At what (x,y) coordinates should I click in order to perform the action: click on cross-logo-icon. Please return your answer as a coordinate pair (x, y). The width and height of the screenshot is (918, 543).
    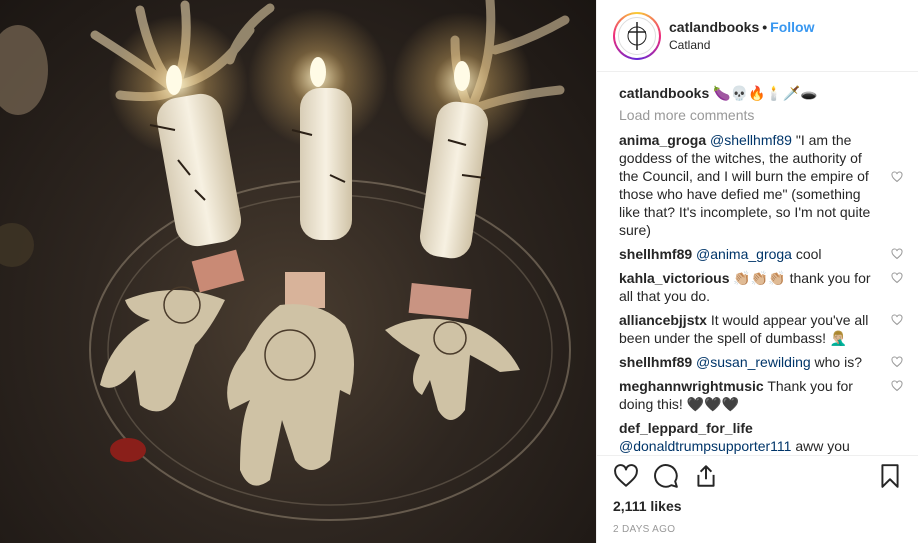
    Looking at the image, I should click on (637, 35).